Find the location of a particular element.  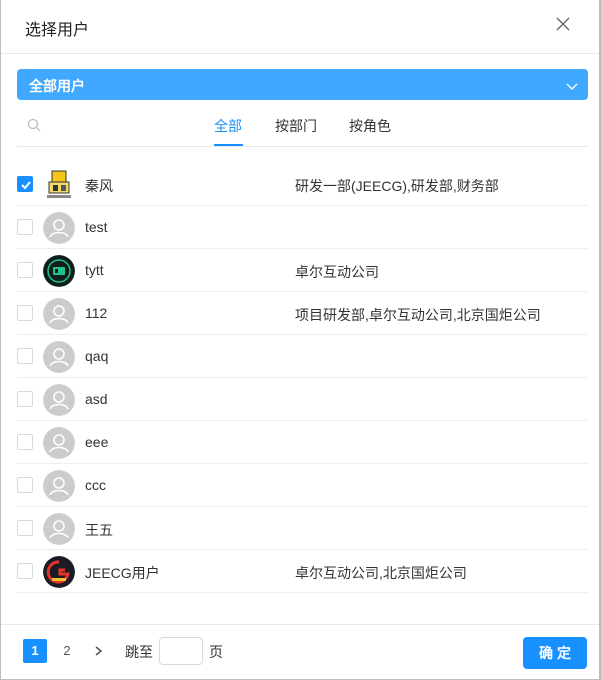

tab-all: 全部 is located at coordinates (228, 126).